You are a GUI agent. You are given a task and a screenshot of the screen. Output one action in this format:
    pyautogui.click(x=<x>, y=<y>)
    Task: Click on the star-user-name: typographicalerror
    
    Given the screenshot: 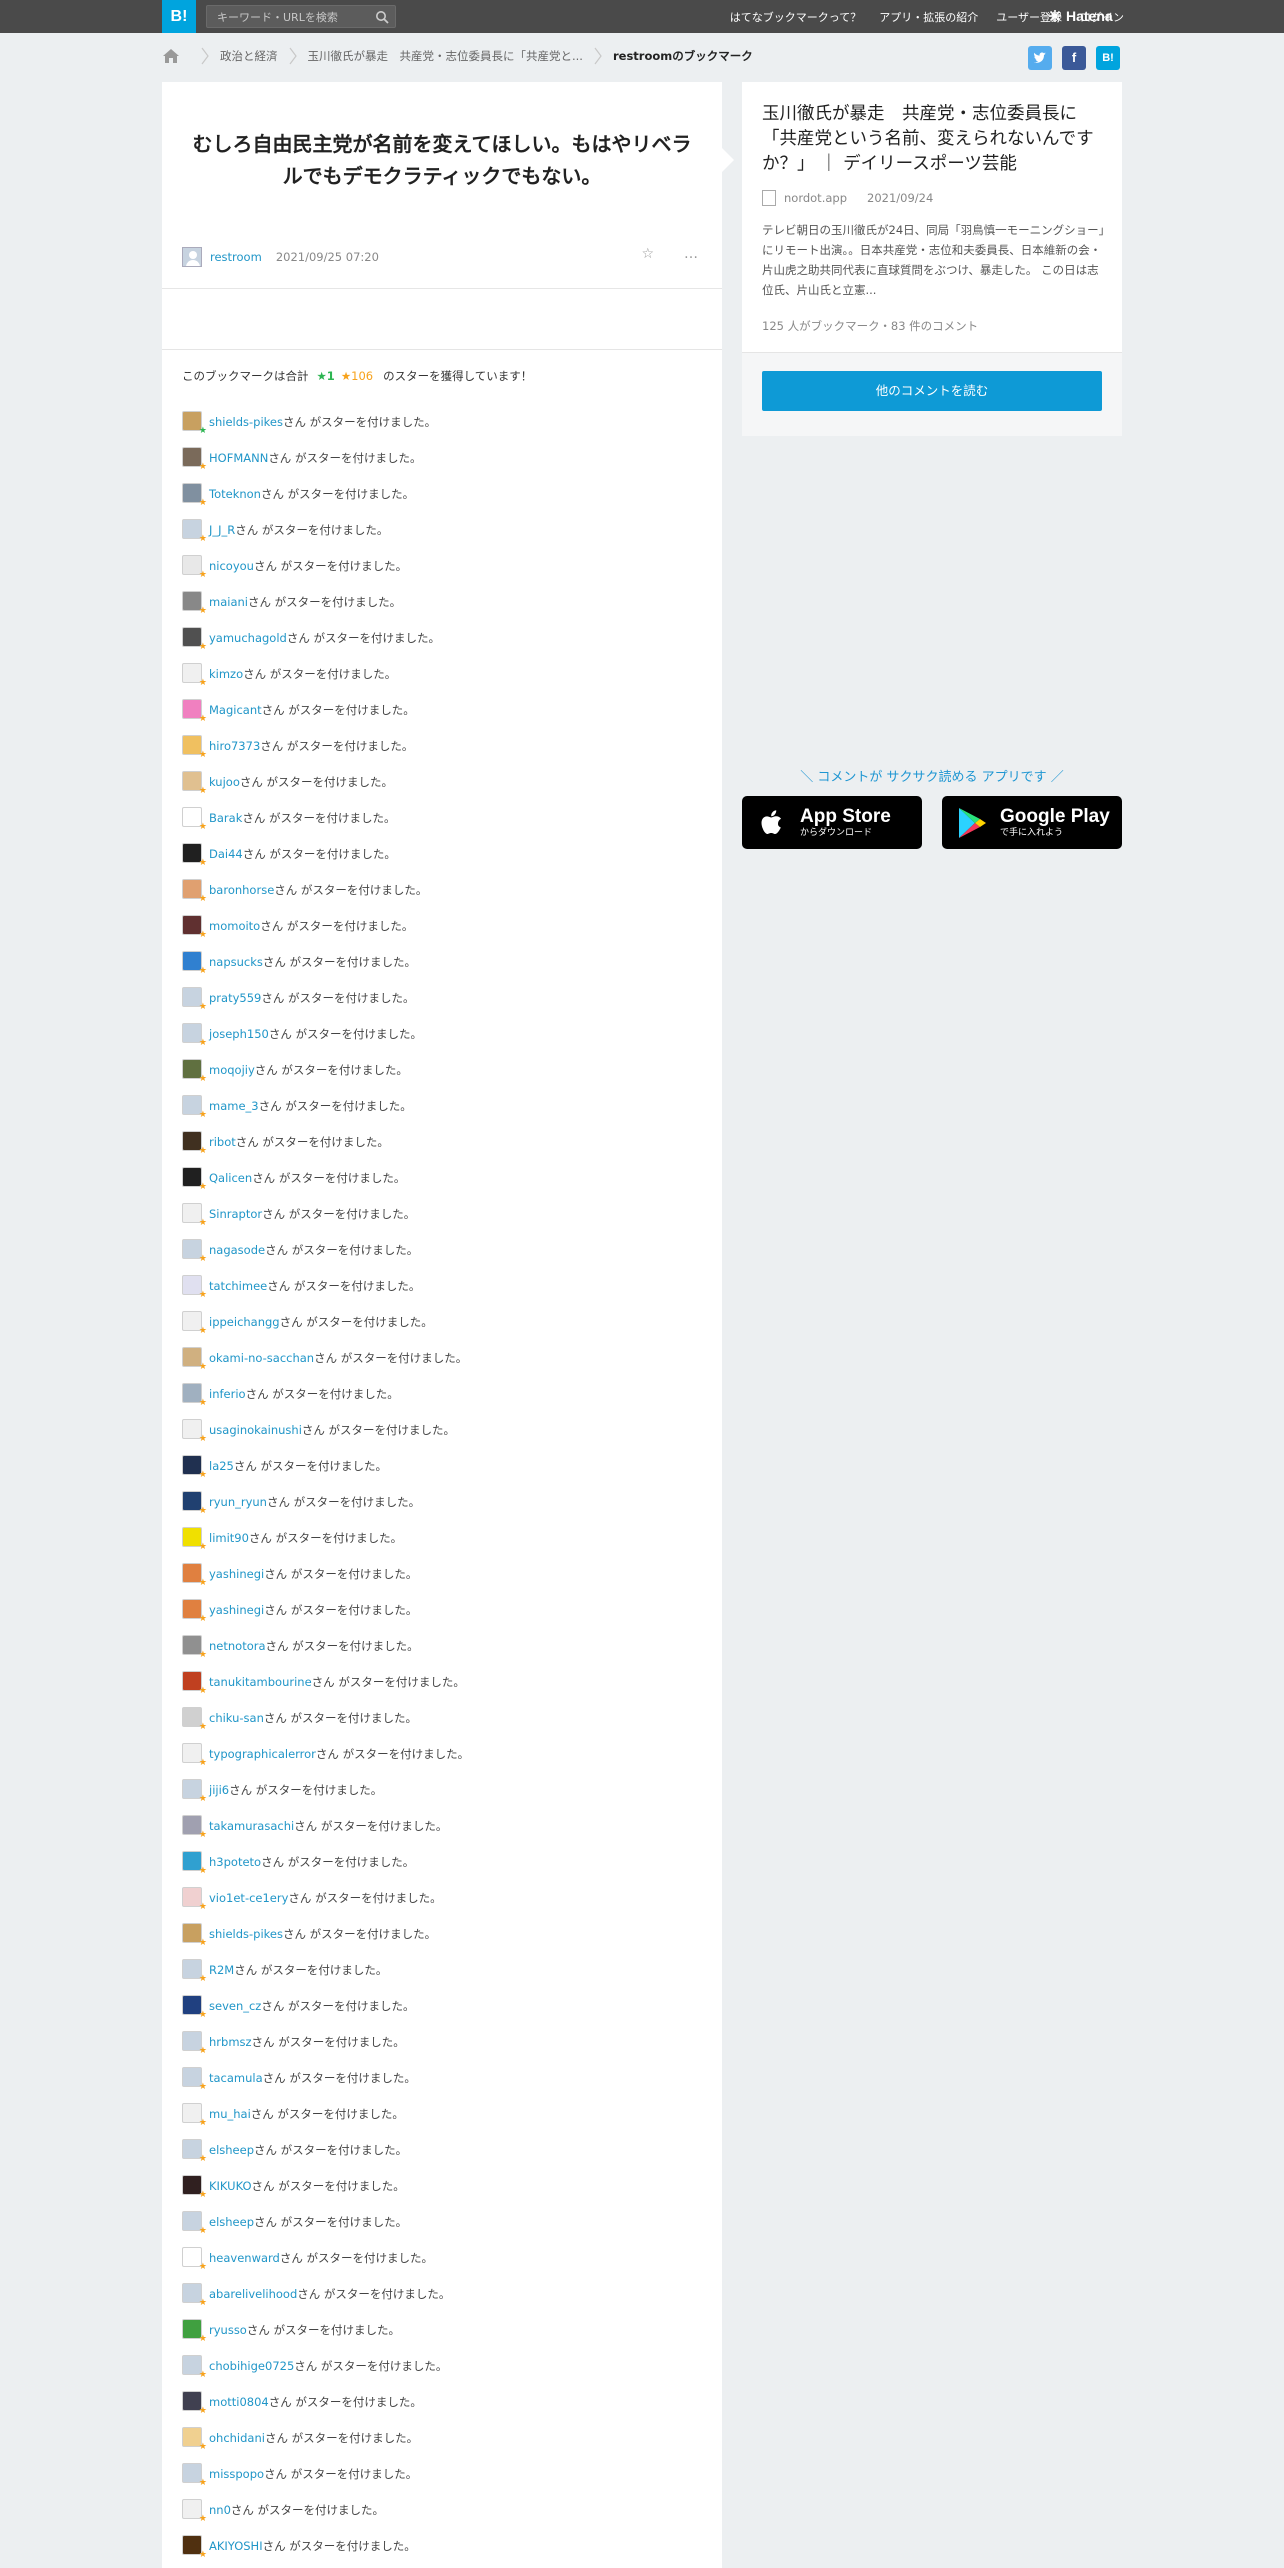 What is the action you would take?
    pyautogui.click(x=262, y=1754)
    